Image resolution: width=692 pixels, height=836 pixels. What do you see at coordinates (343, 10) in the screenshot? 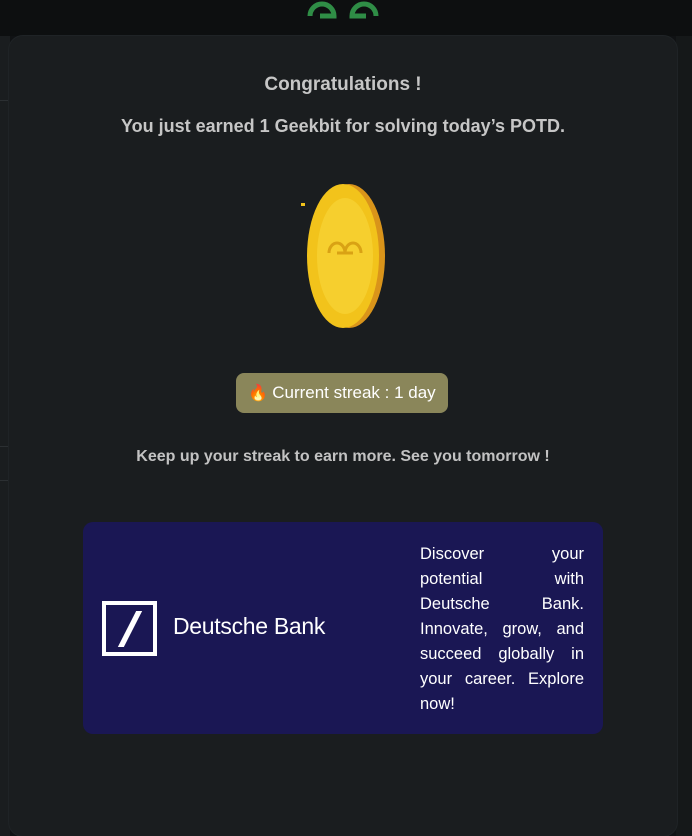
I see `gfg-logo-icon` at bounding box center [343, 10].